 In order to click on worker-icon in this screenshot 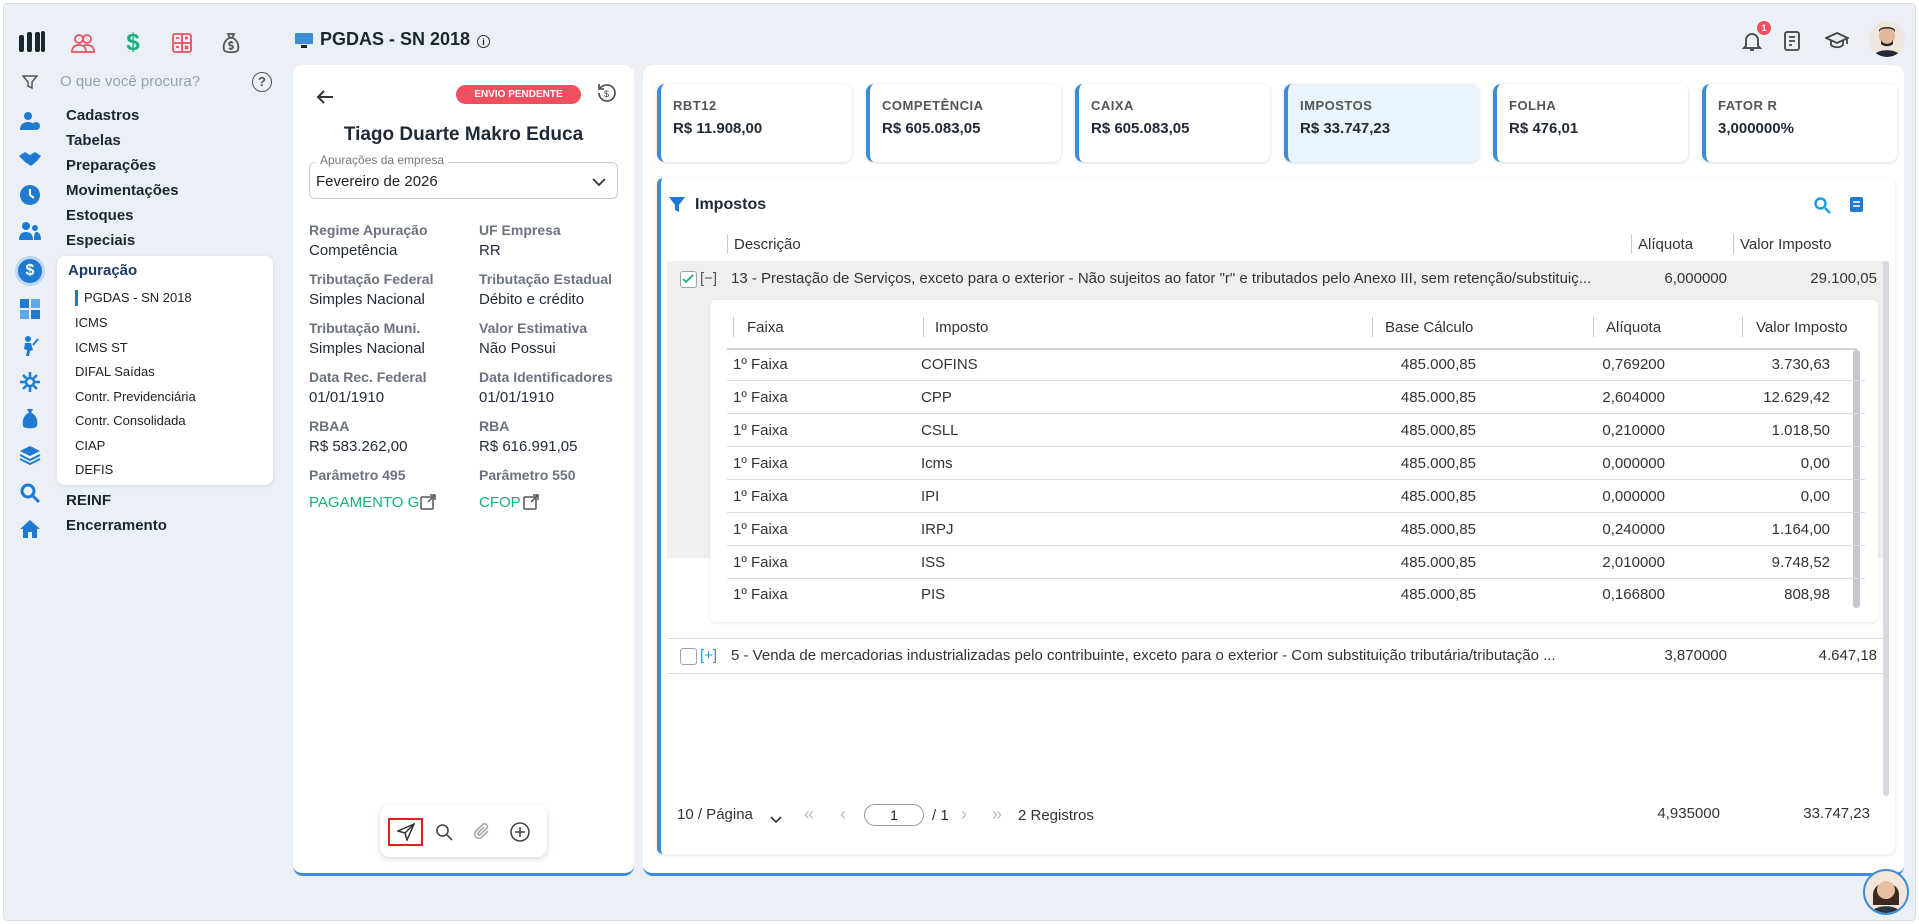, I will do `click(30, 346)`.